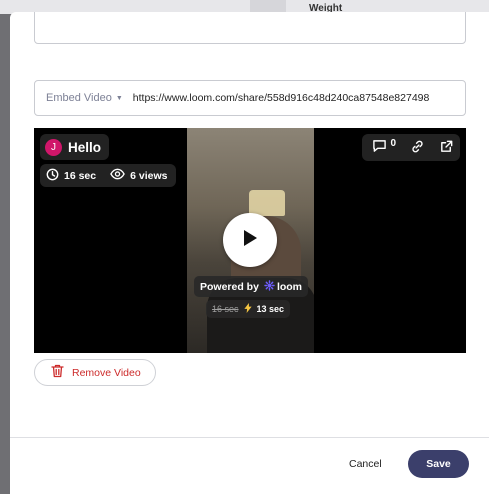  What do you see at coordinates (365, 464) in the screenshot?
I see `cancel-button: Cancel` at bounding box center [365, 464].